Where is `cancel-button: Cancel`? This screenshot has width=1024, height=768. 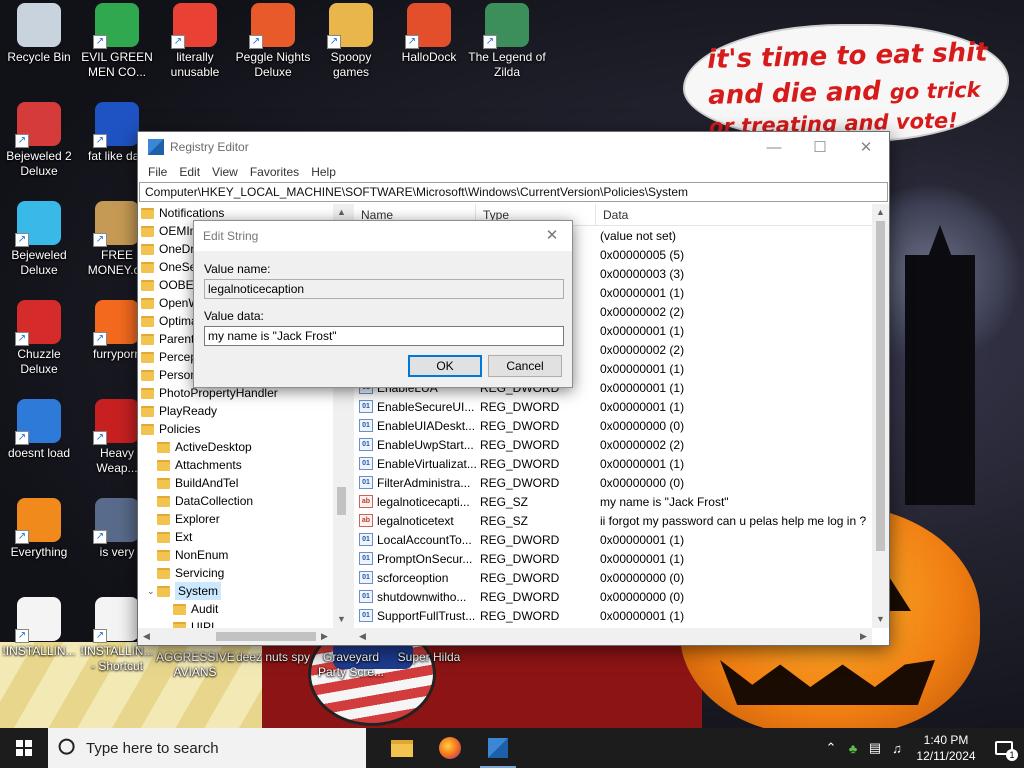
cancel-button: Cancel is located at coordinates (525, 366).